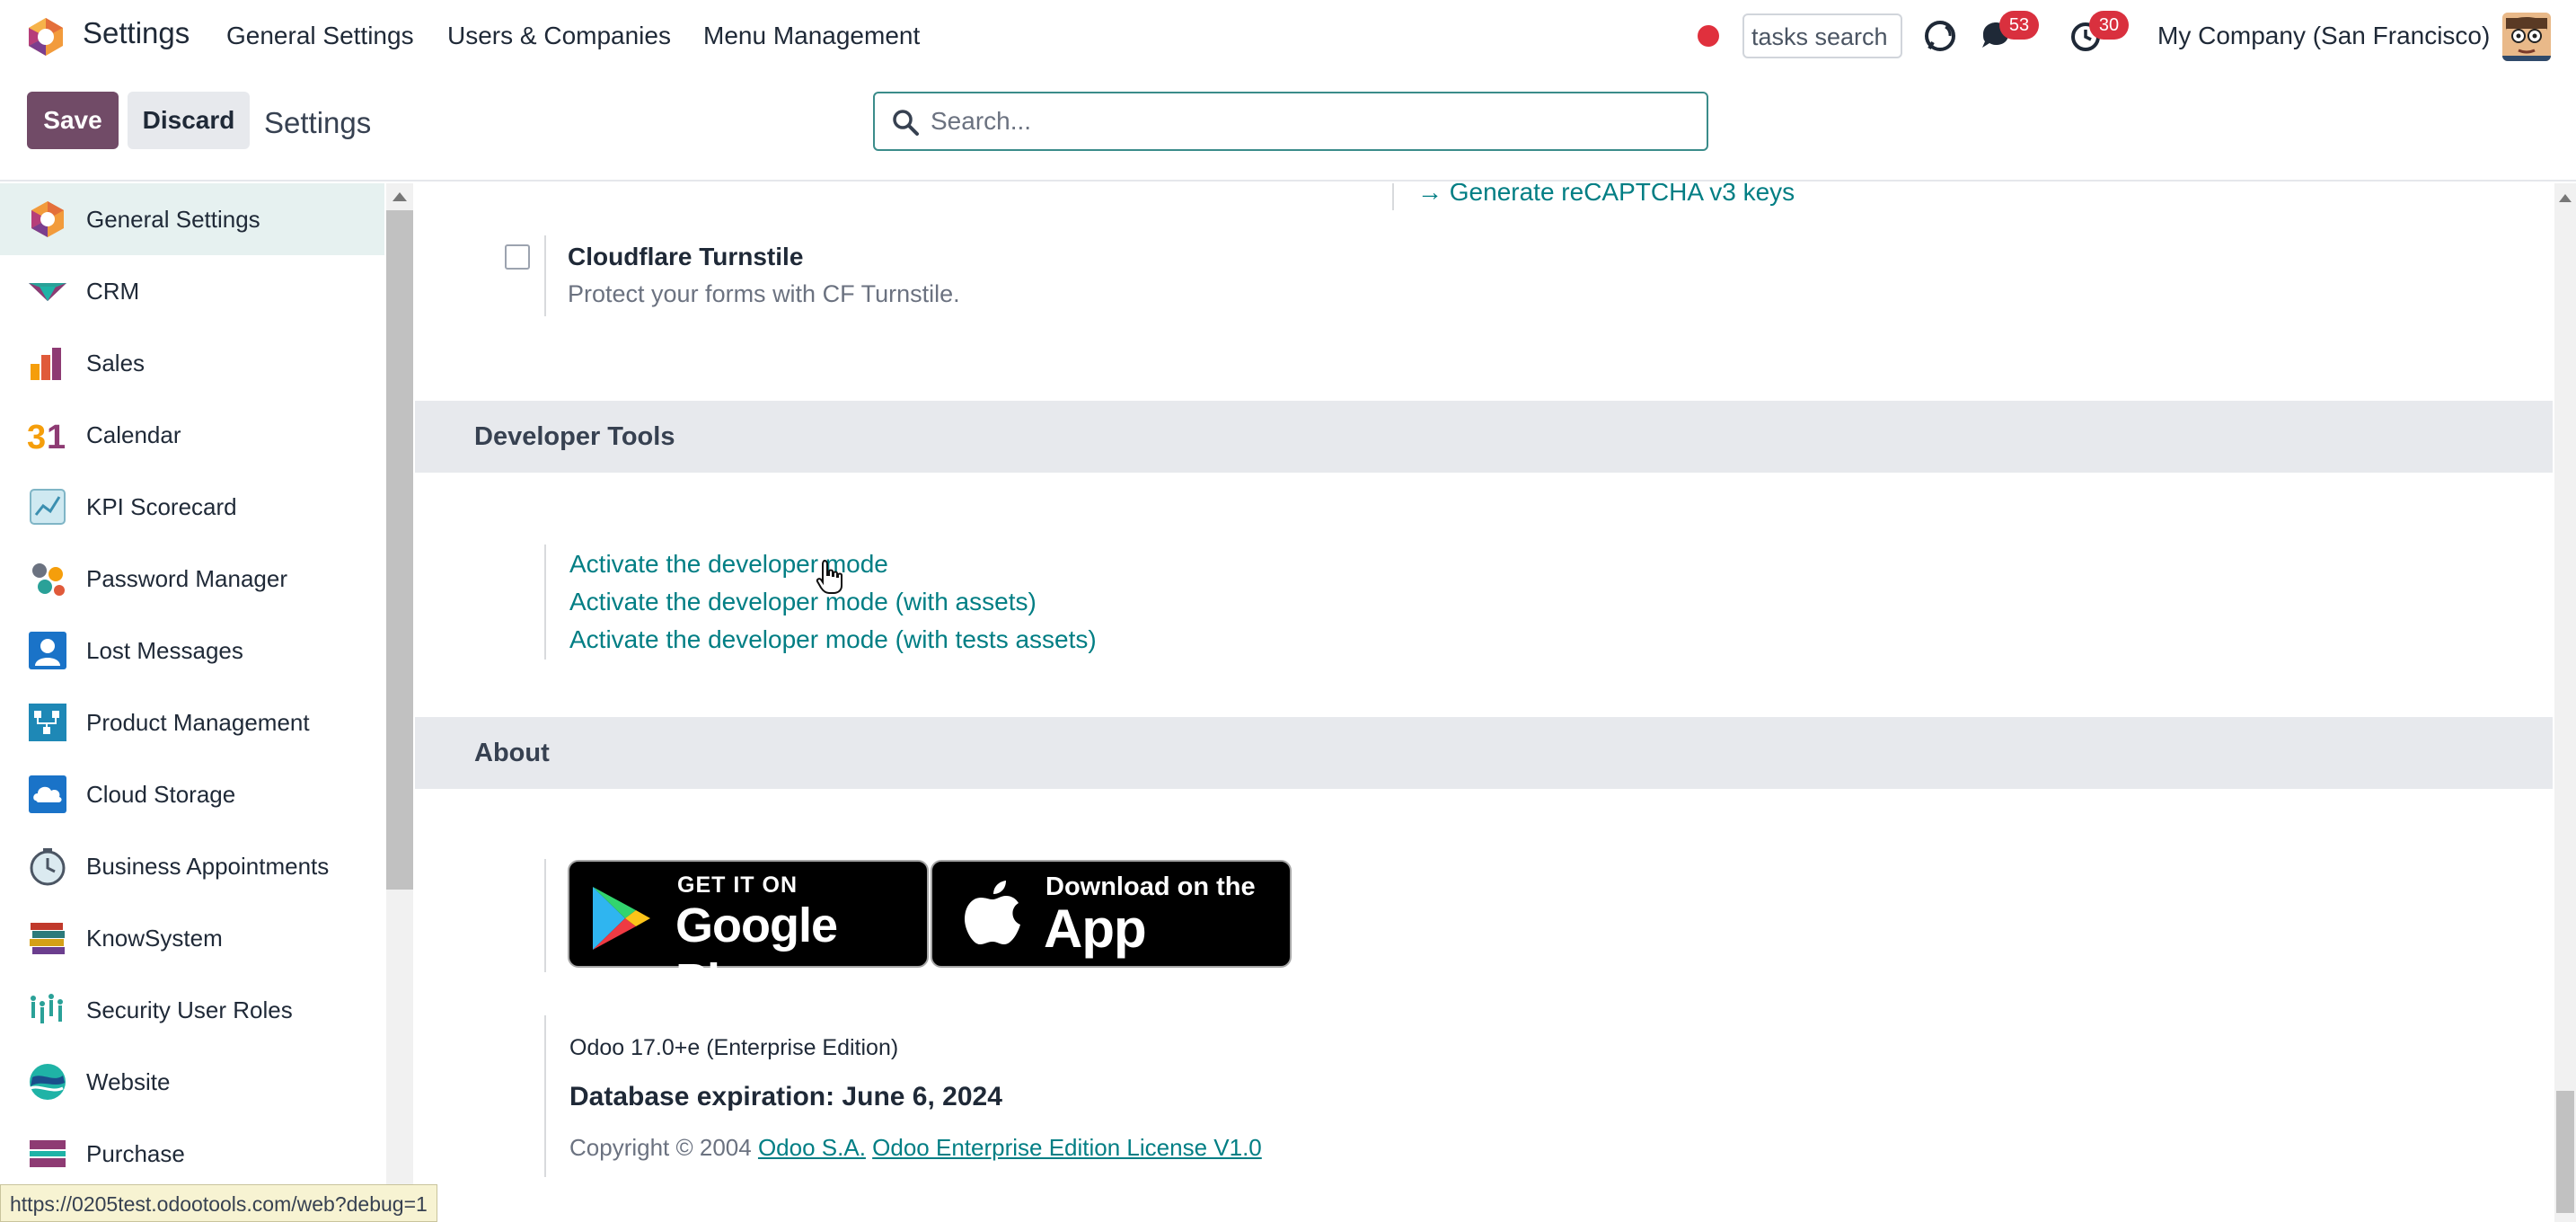  Describe the element at coordinates (164, 650) in the screenshot. I see `sidebar-item-label: Lost Messages` at that location.